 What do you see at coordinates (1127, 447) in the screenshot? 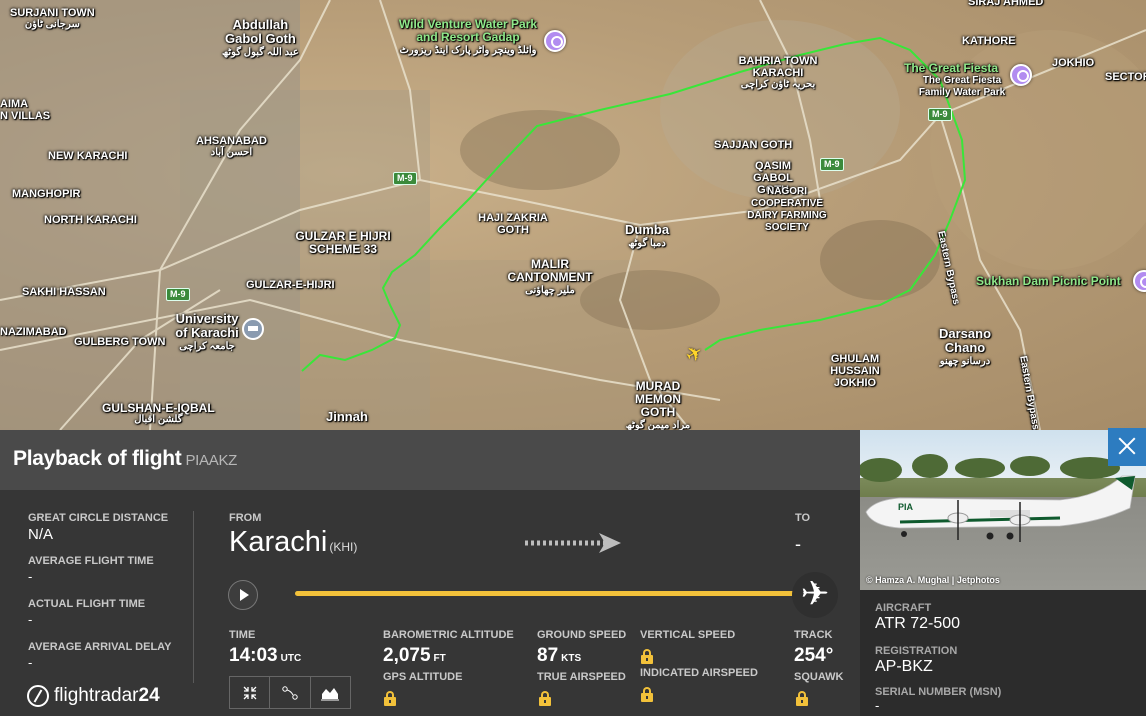
I see `close-button` at bounding box center [1127, 447].